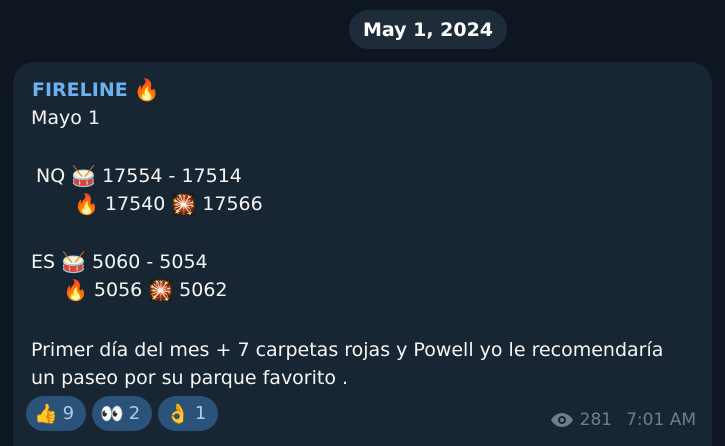 This screenshot has height=446, width=725. I want to click on date-label: May 1, 2024, so click(428, 29).